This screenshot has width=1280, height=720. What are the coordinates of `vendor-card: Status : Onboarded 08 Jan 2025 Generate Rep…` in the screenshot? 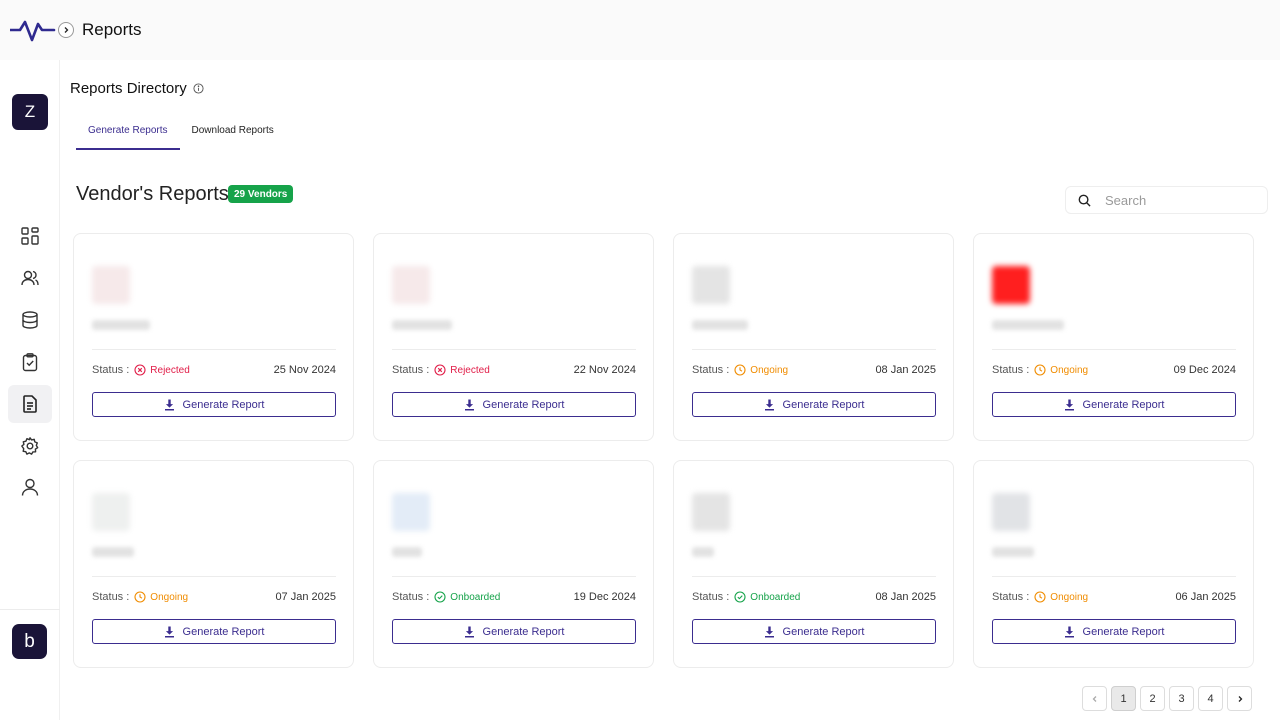 It's located at (813, 564).